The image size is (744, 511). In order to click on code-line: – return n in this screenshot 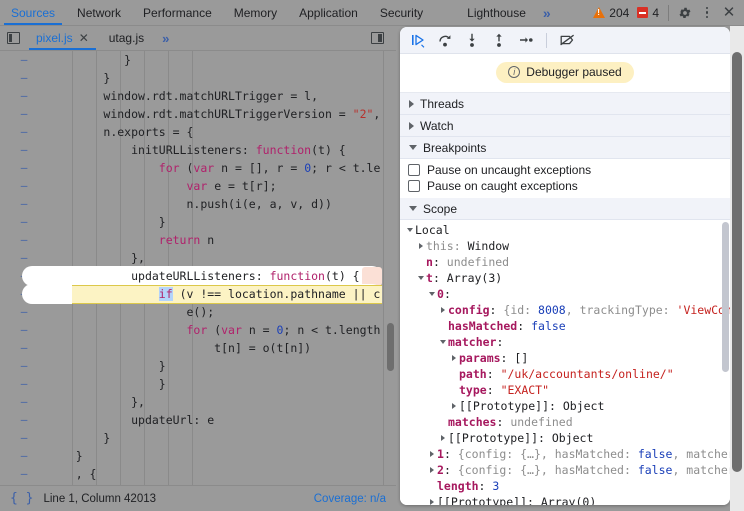, I will do `click(198, 240)`.